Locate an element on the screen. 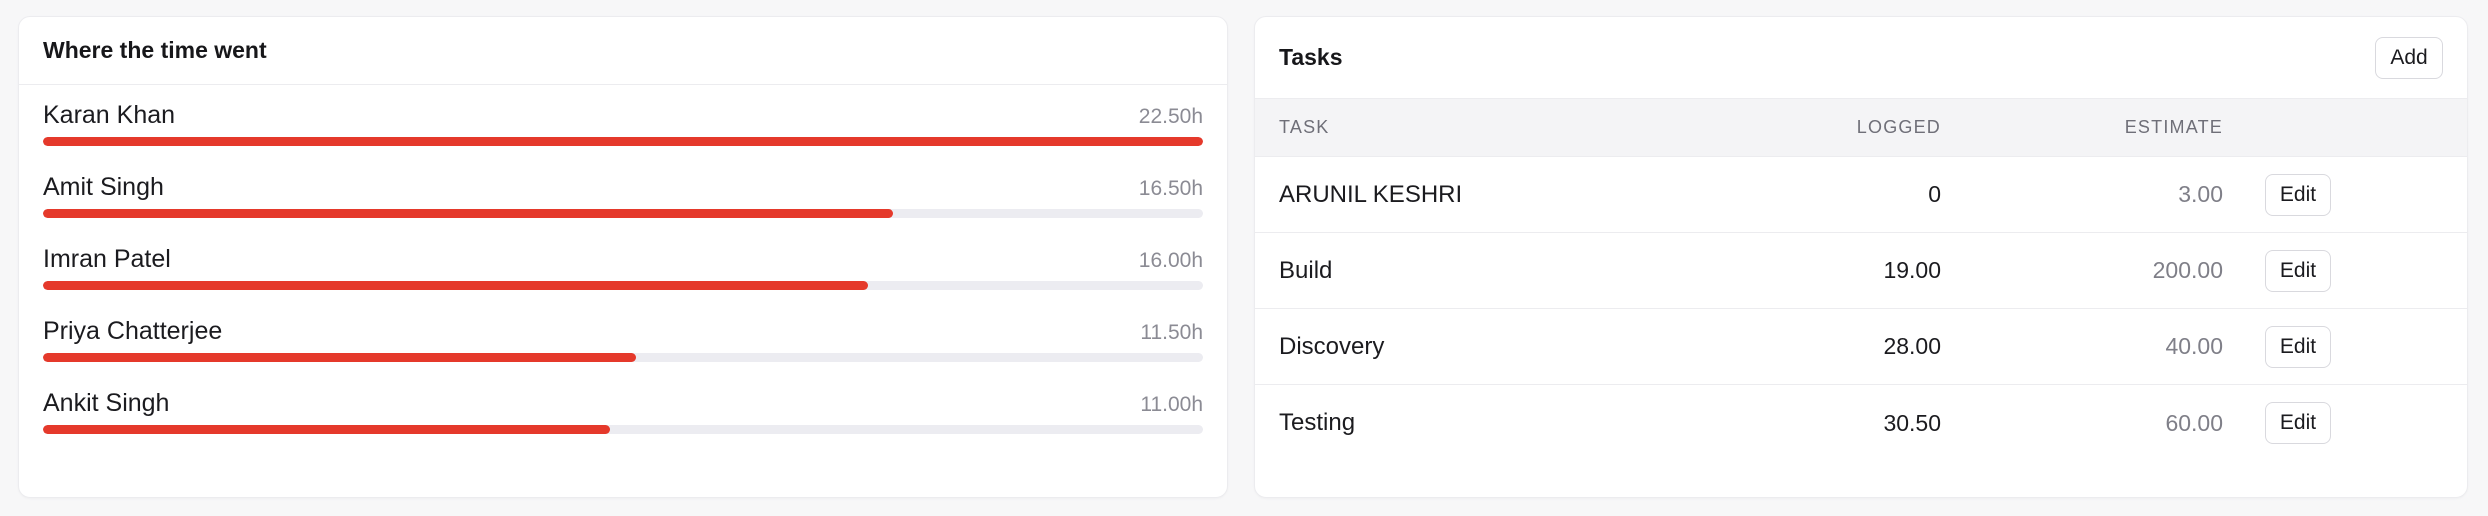 This screenshot has width=2488, height=516. table-row: Build 19.00 200.00 Edit is located at coordinates (1861, 271).